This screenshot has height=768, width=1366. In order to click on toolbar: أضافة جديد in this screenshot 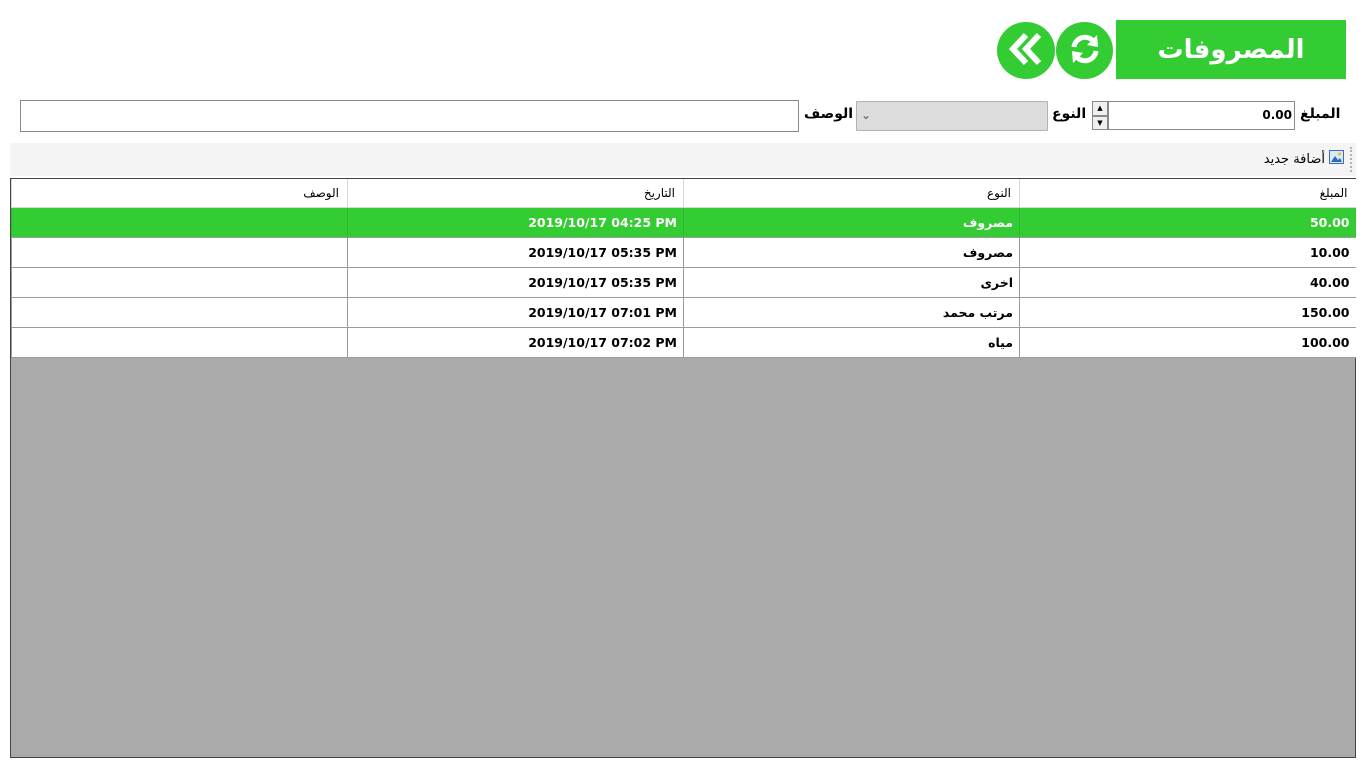, I will do `click(683, 159)`.